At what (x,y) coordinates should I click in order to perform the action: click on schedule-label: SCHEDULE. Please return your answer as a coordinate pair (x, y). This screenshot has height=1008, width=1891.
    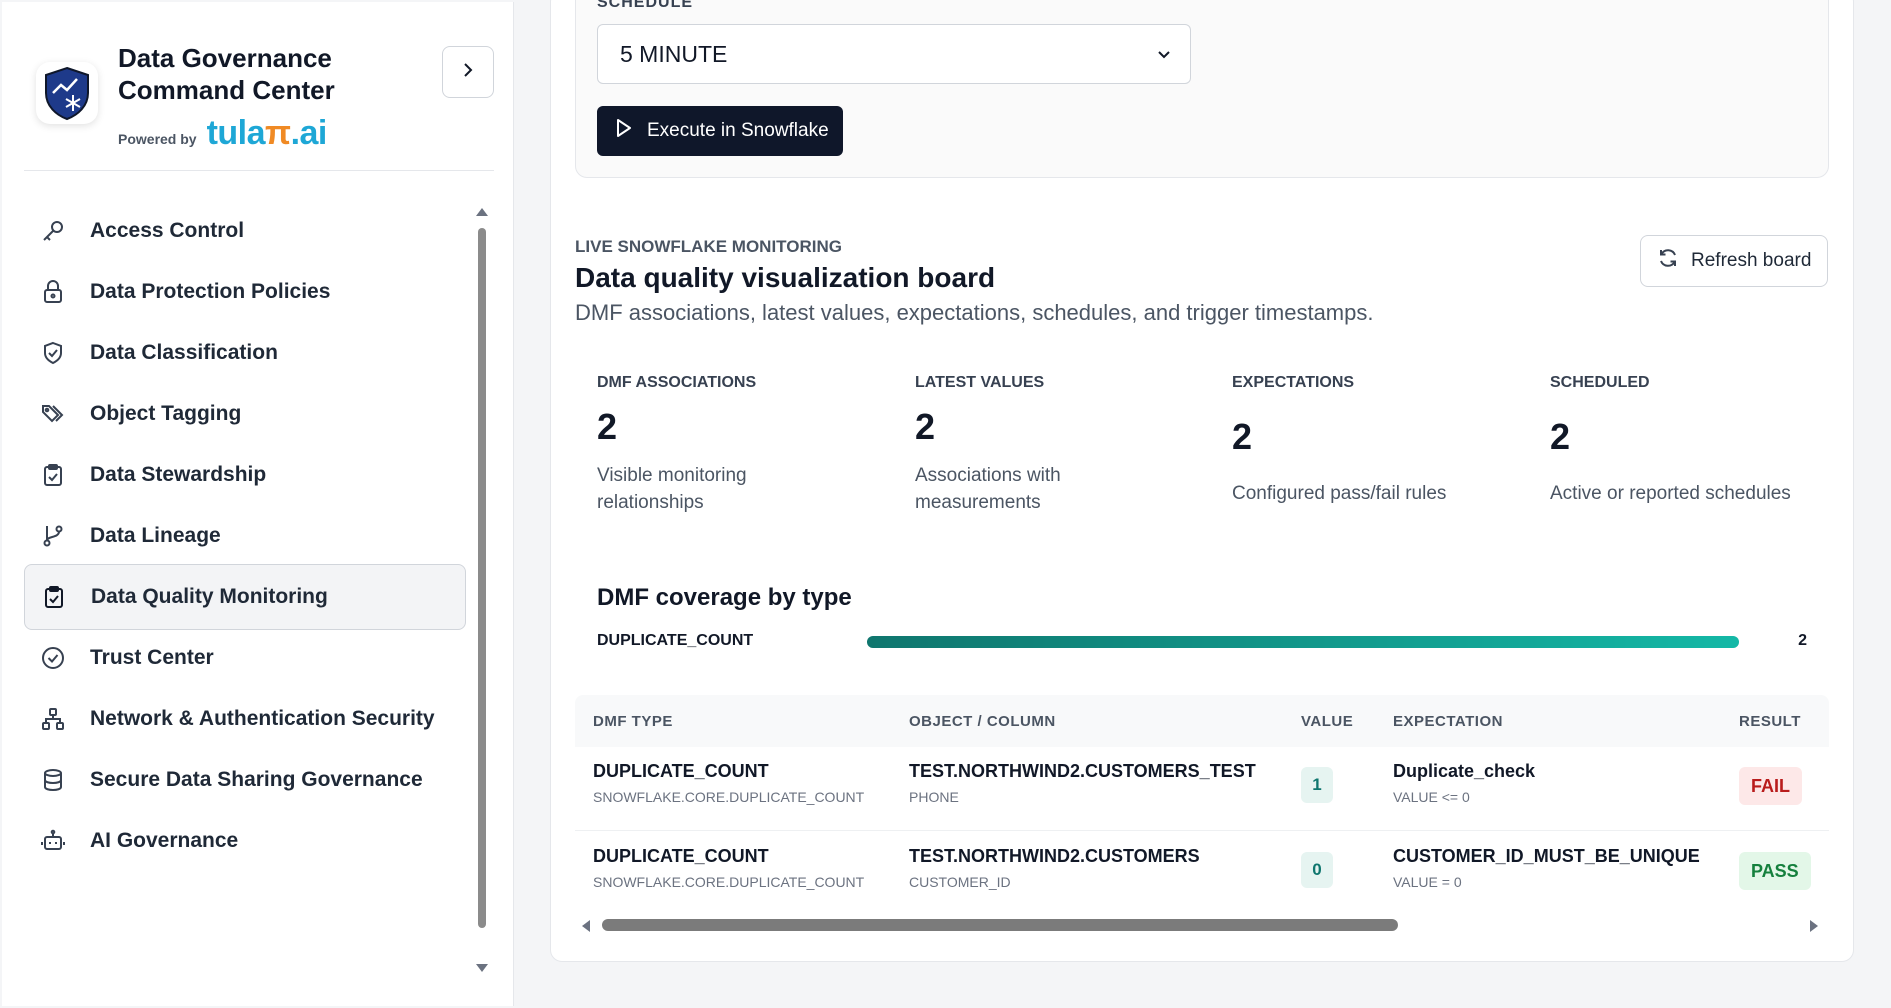
    Looking at the image, I should click on (645, 5).